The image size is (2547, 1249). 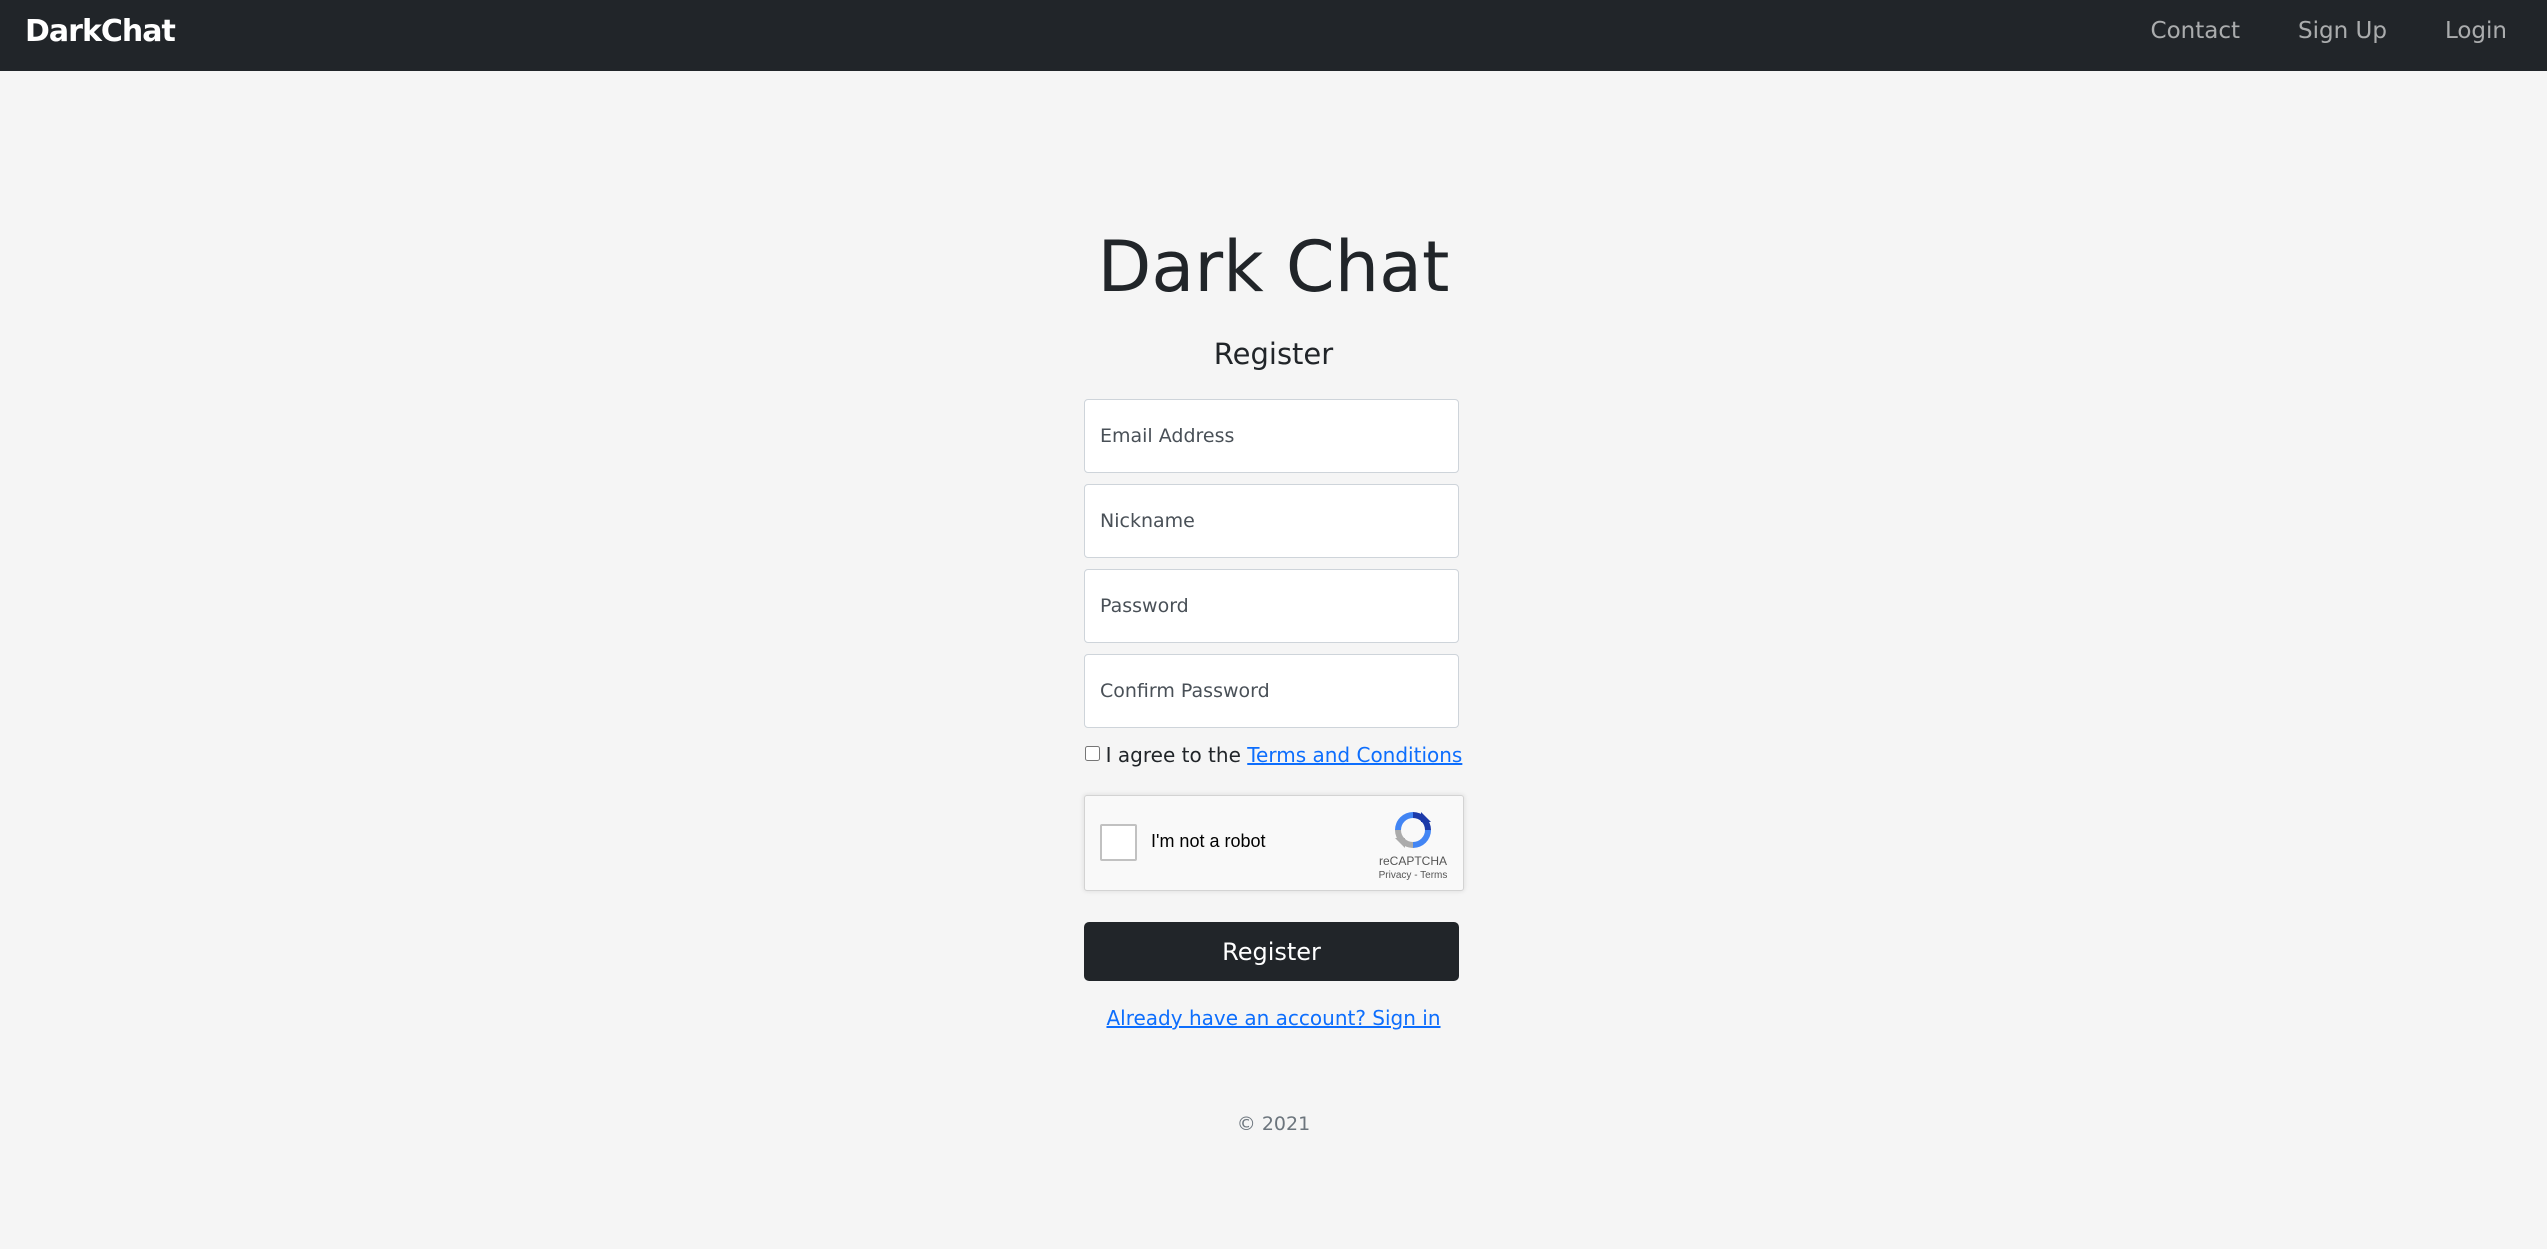 I want to click on terms-agreement: I agree to the Terms and Conditions, so click(x=1273, y=755).